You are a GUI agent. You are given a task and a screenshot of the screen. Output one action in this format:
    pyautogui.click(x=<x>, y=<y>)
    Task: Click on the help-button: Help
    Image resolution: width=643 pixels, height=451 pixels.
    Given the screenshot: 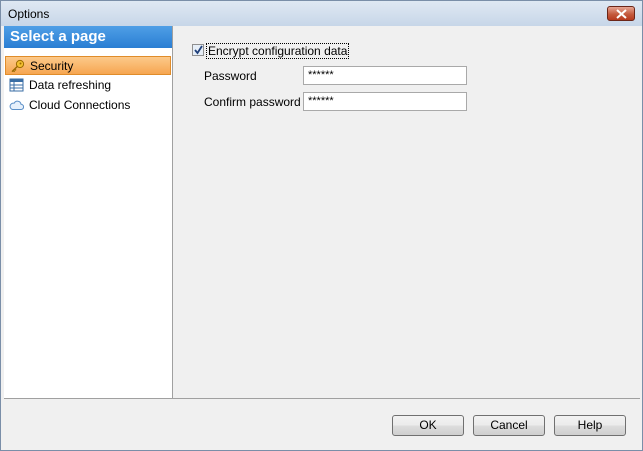 What is the action you would take?
    pyautogui.click(x=590, y=425)
    